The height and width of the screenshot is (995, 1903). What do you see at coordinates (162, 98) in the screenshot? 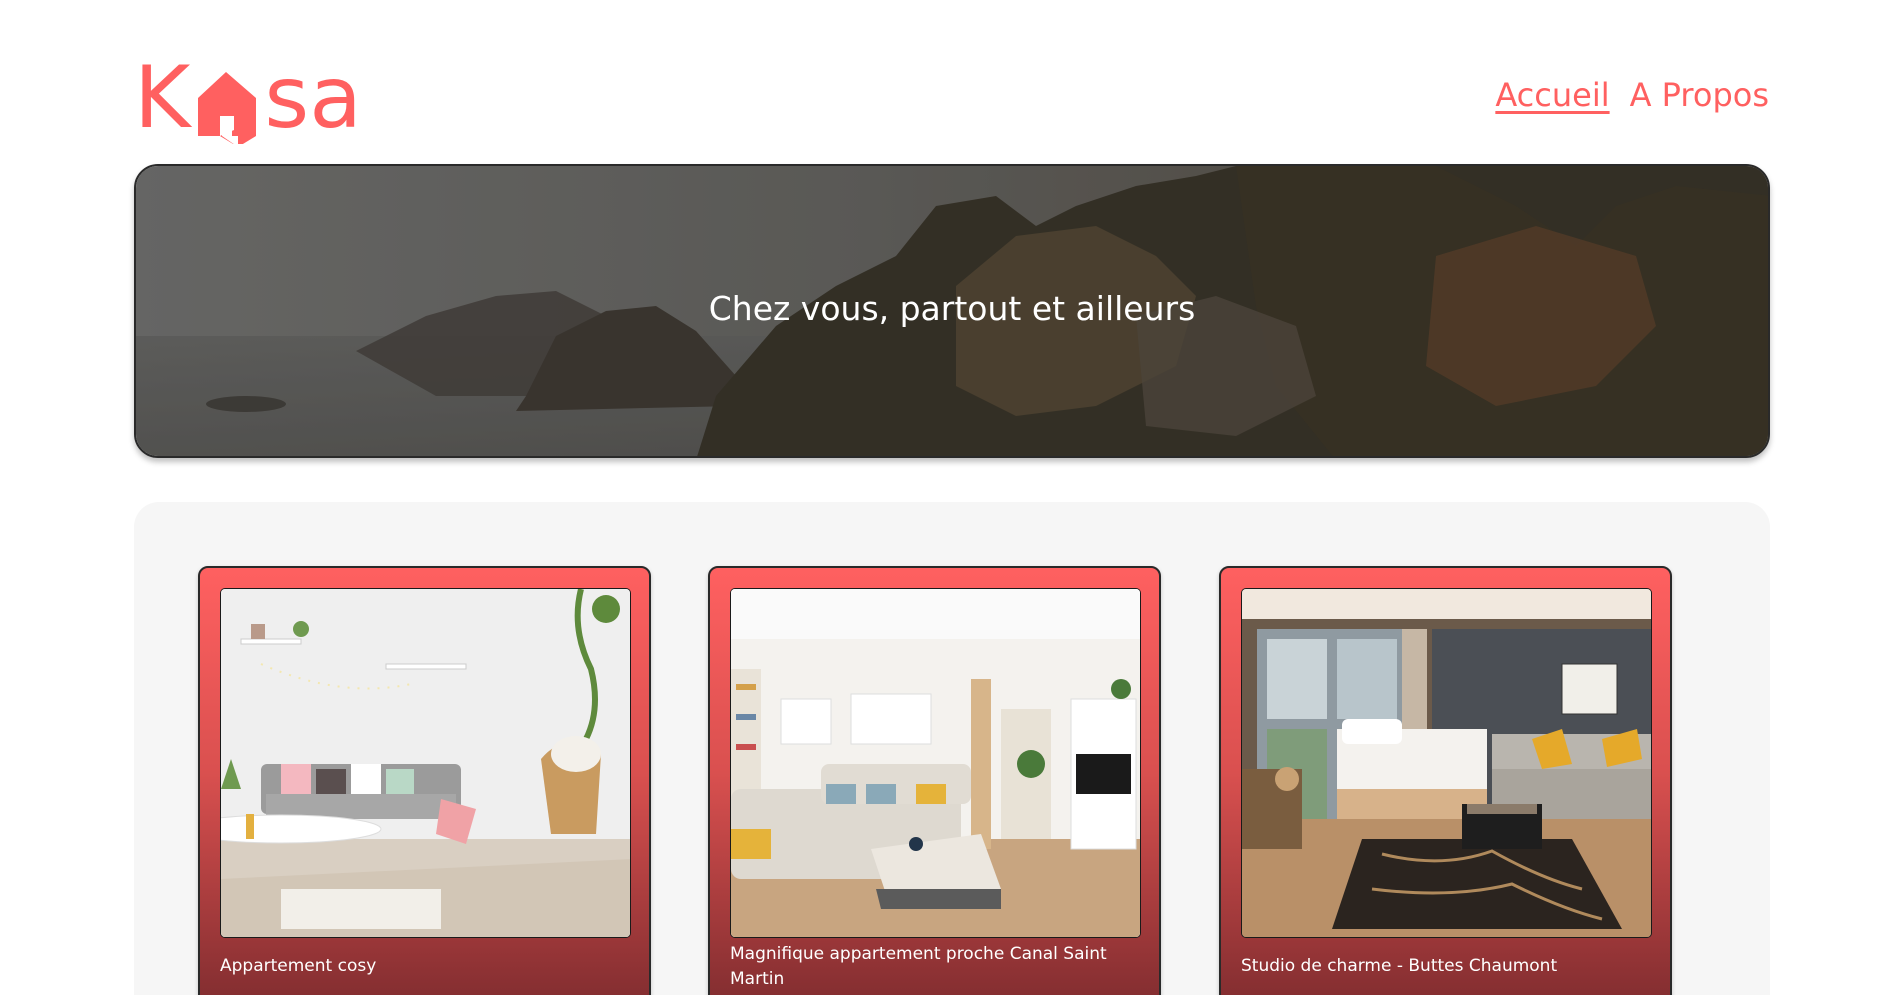
I see `logo-letter-k: K` at bounding box center [162, 98].